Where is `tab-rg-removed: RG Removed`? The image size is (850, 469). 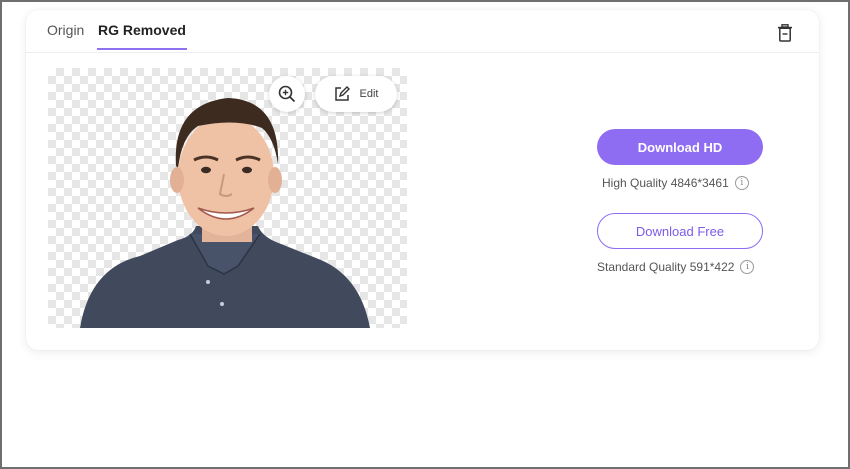 tab-rg-removed: RG Removed is located at coordinates (142, 36).